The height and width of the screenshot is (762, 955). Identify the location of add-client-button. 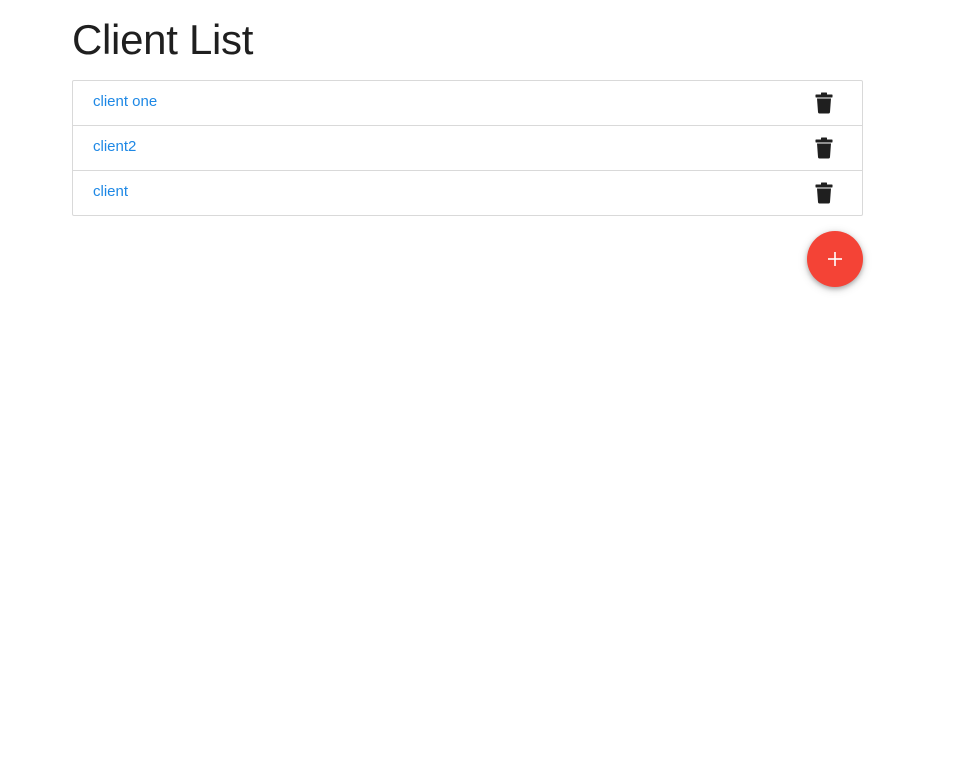
(835, 259).